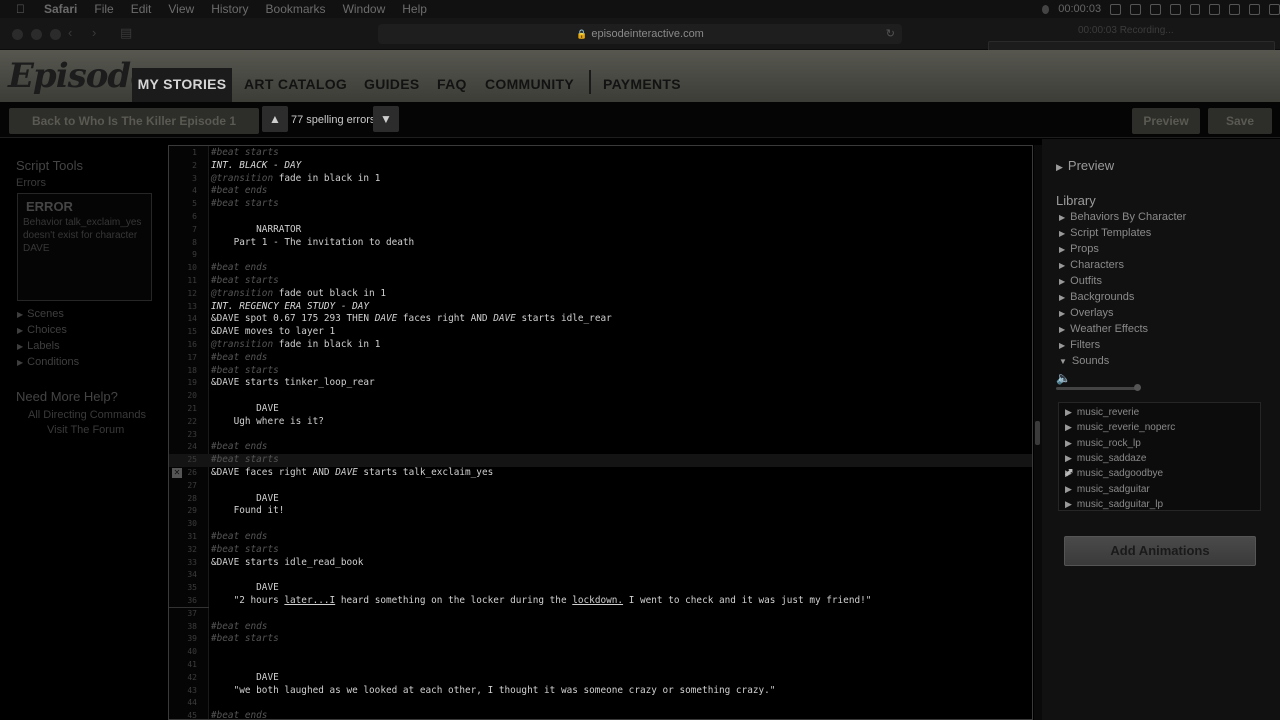 The width and height of the screenshot is (1280, 720). What do you see at coordinates (1079, 249) in the screenshot?
I see `library-item-props: ▶ Props` at bounding box center [1079, 249].